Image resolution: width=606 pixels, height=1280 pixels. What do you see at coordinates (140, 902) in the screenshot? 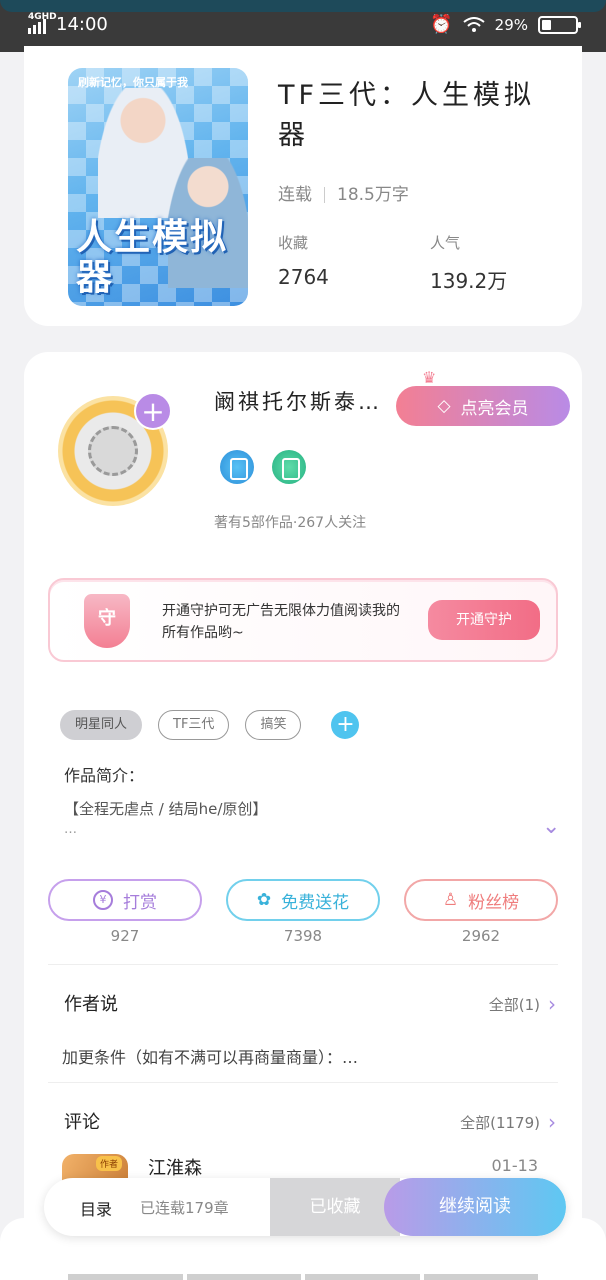
I see `tip-label: 打赏` at bounding box center [140, 902].